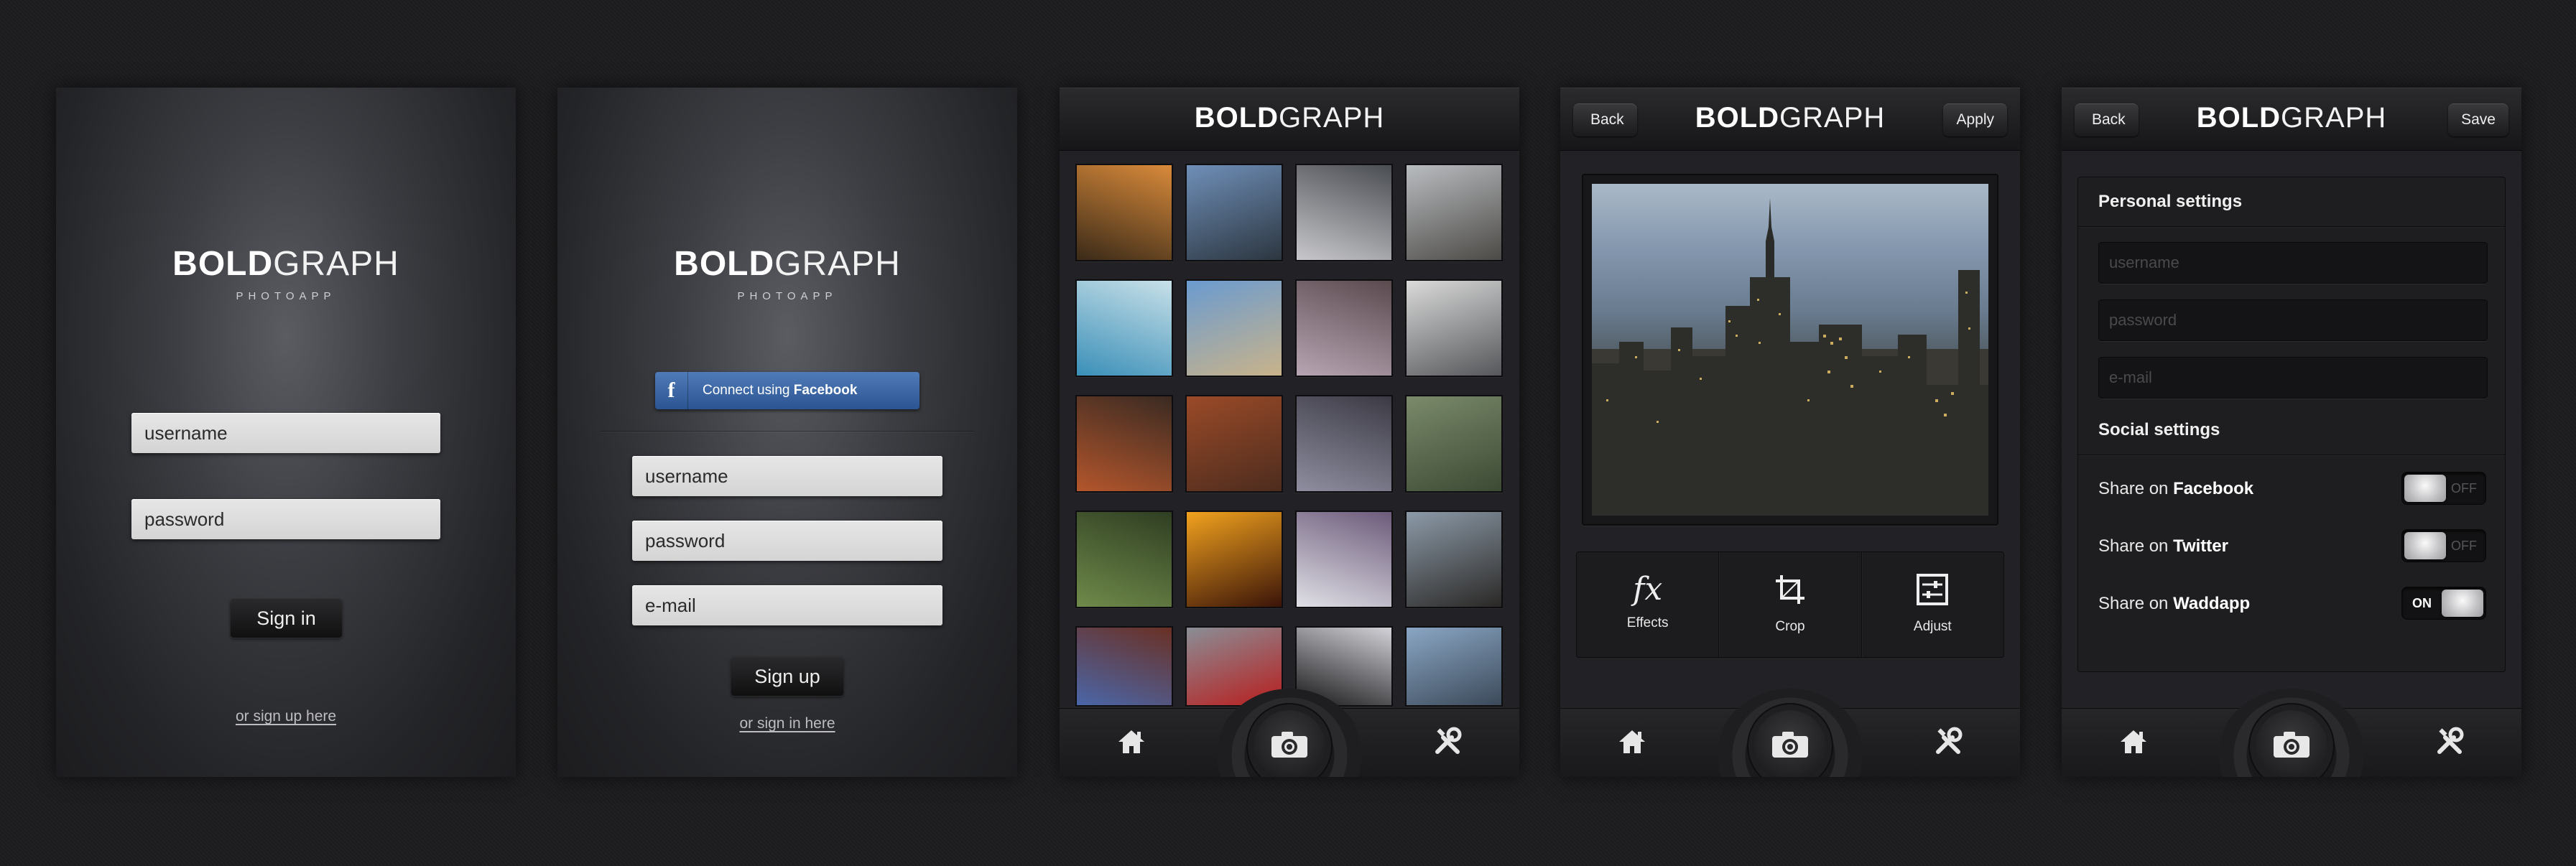  Describe the element at coordinates (2159, 429) in the screenshot. I see `social-settings-title: Social settings` at that location.